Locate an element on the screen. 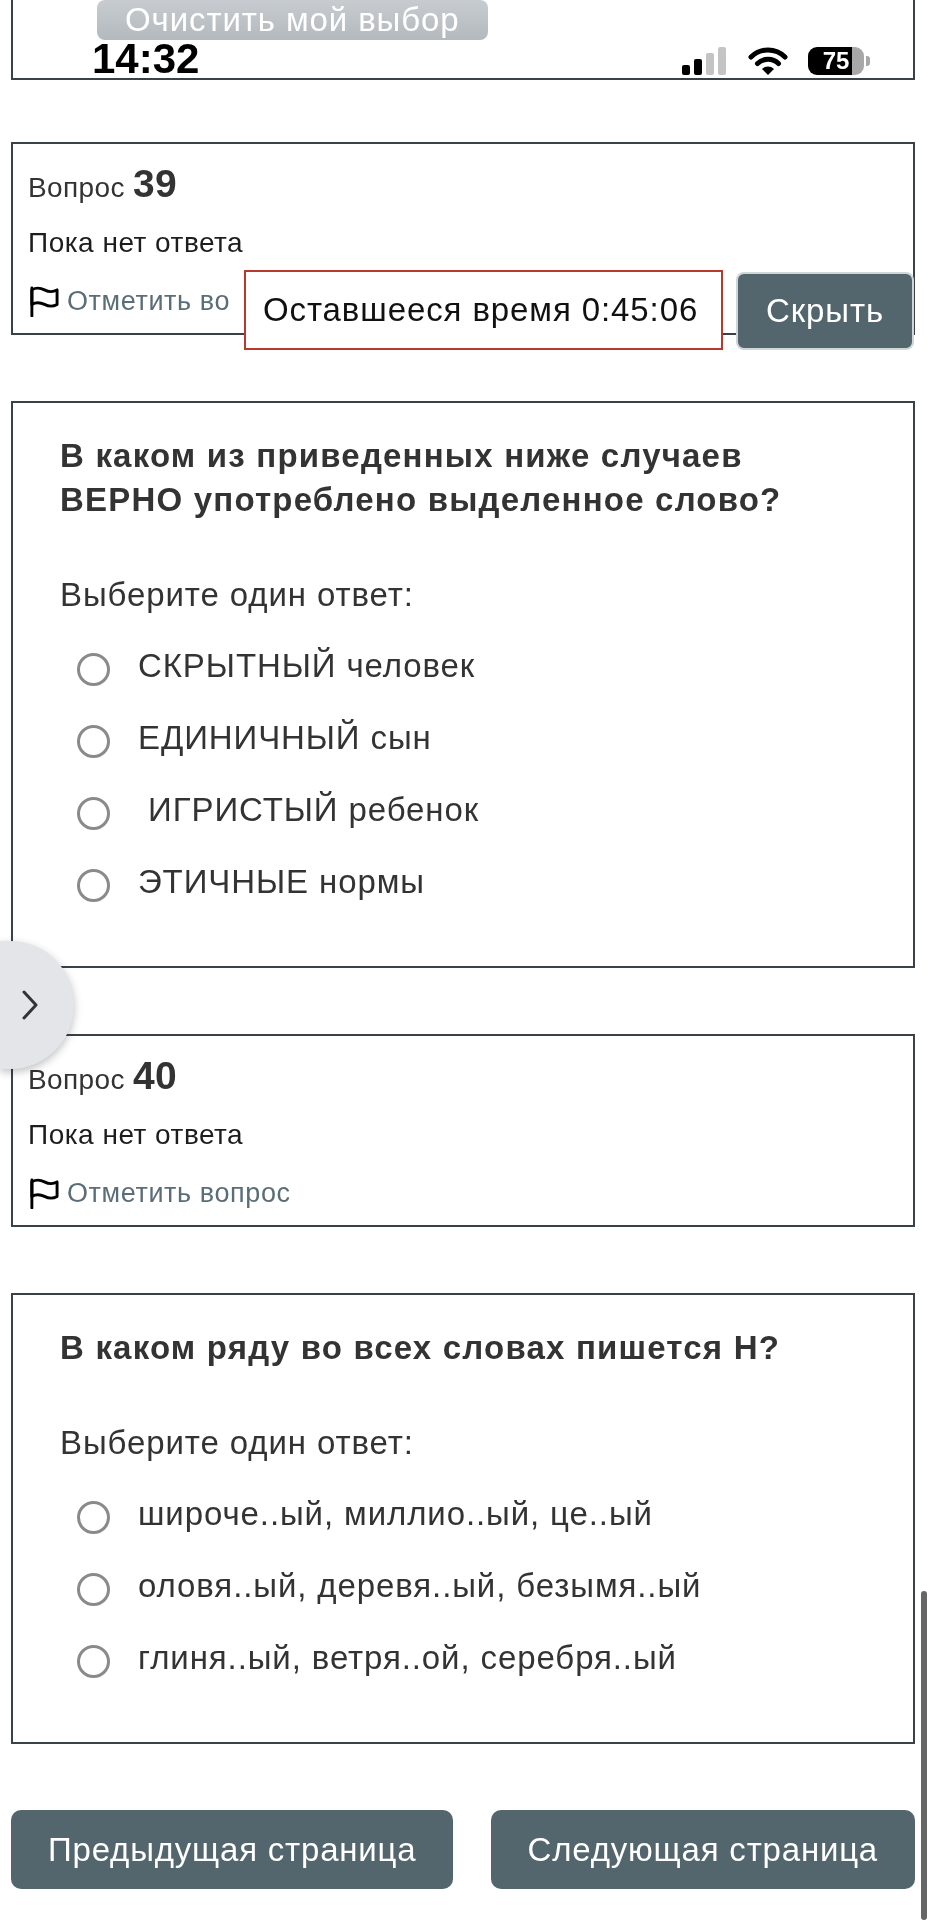  flag-question-link: Отметить во is located at coordinates (129, 301).